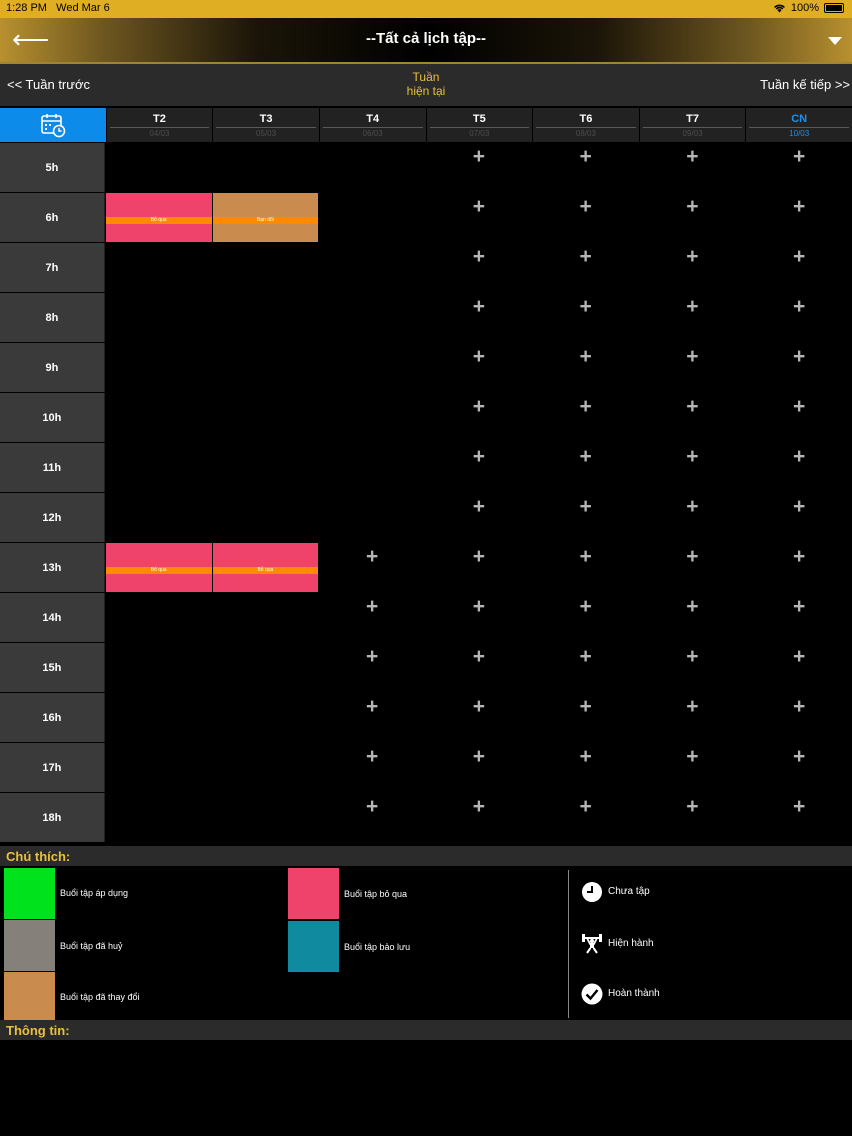 The image size is (852, 1136). What do you see at coordinates (426, 84) in the screenshot?
I see `current-week-button: Tuần hiện tại` at bounding box center [426, 84].